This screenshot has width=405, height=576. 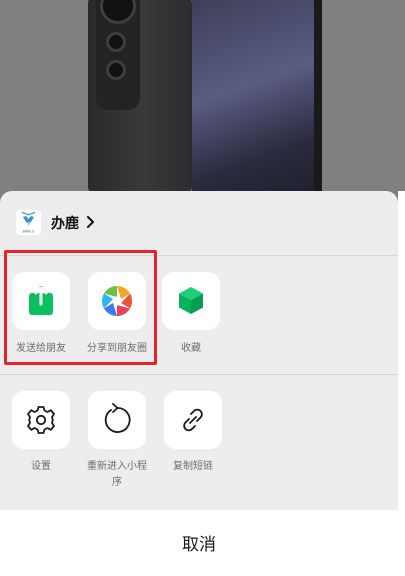 I want to click on app-name: 办鹿, so click(x=65, y=224).